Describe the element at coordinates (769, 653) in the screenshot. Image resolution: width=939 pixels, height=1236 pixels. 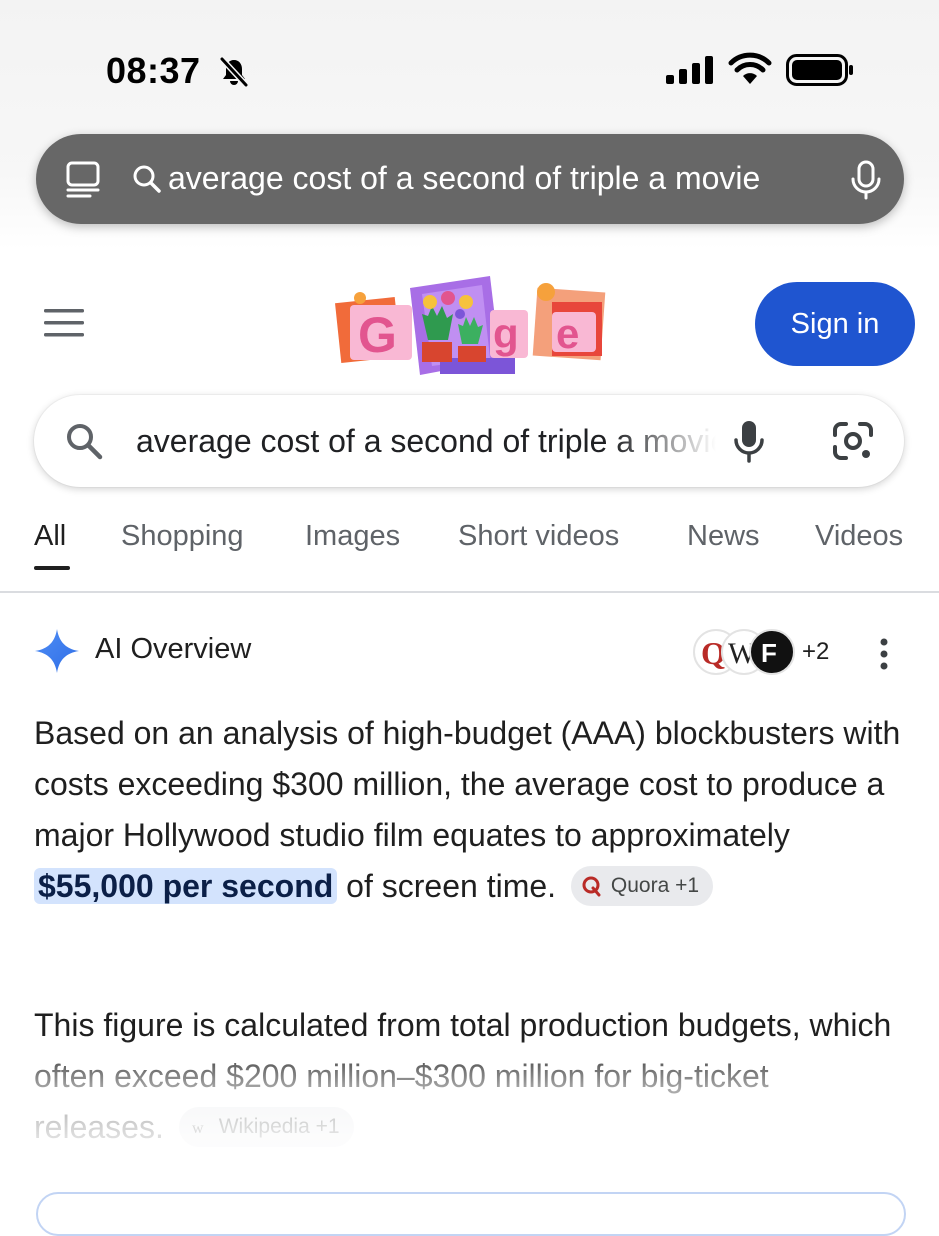
I see `svg-text: F` at that location.